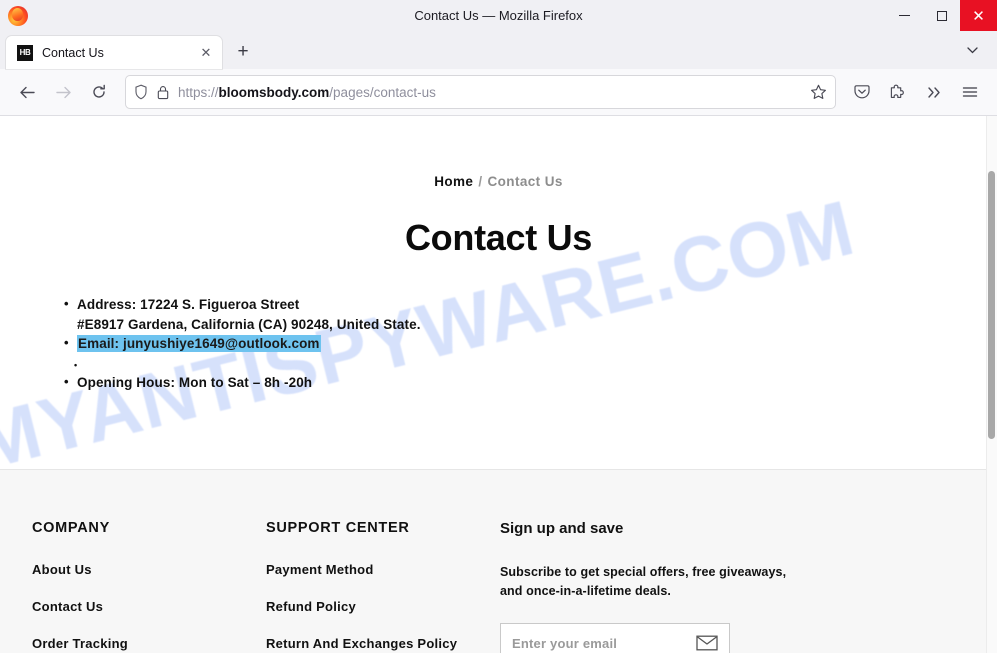  What do you see at coordinates (338, 528) in the screenshot?
I see `footer-heading-support-center: SUPPORT CENTER` at bounding box center [338, 528].